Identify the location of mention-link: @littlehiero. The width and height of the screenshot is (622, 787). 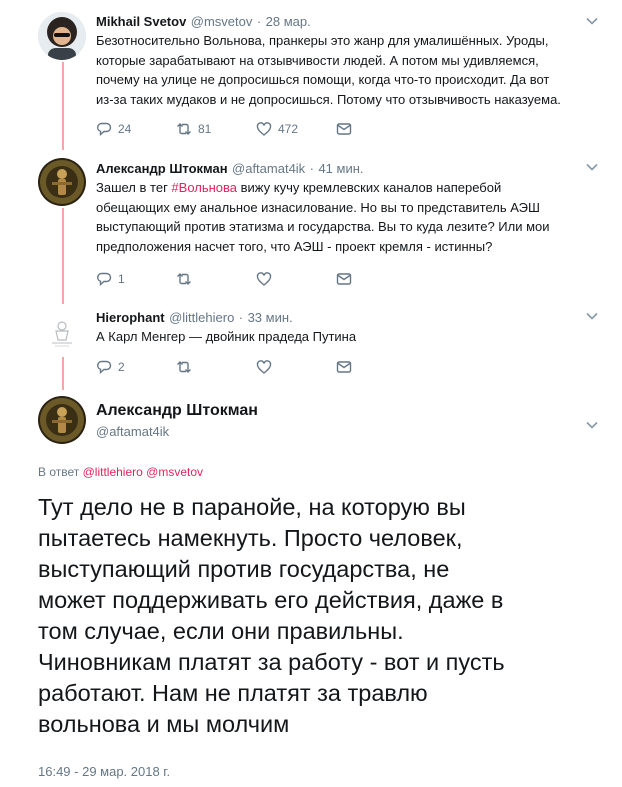
(113, 472).